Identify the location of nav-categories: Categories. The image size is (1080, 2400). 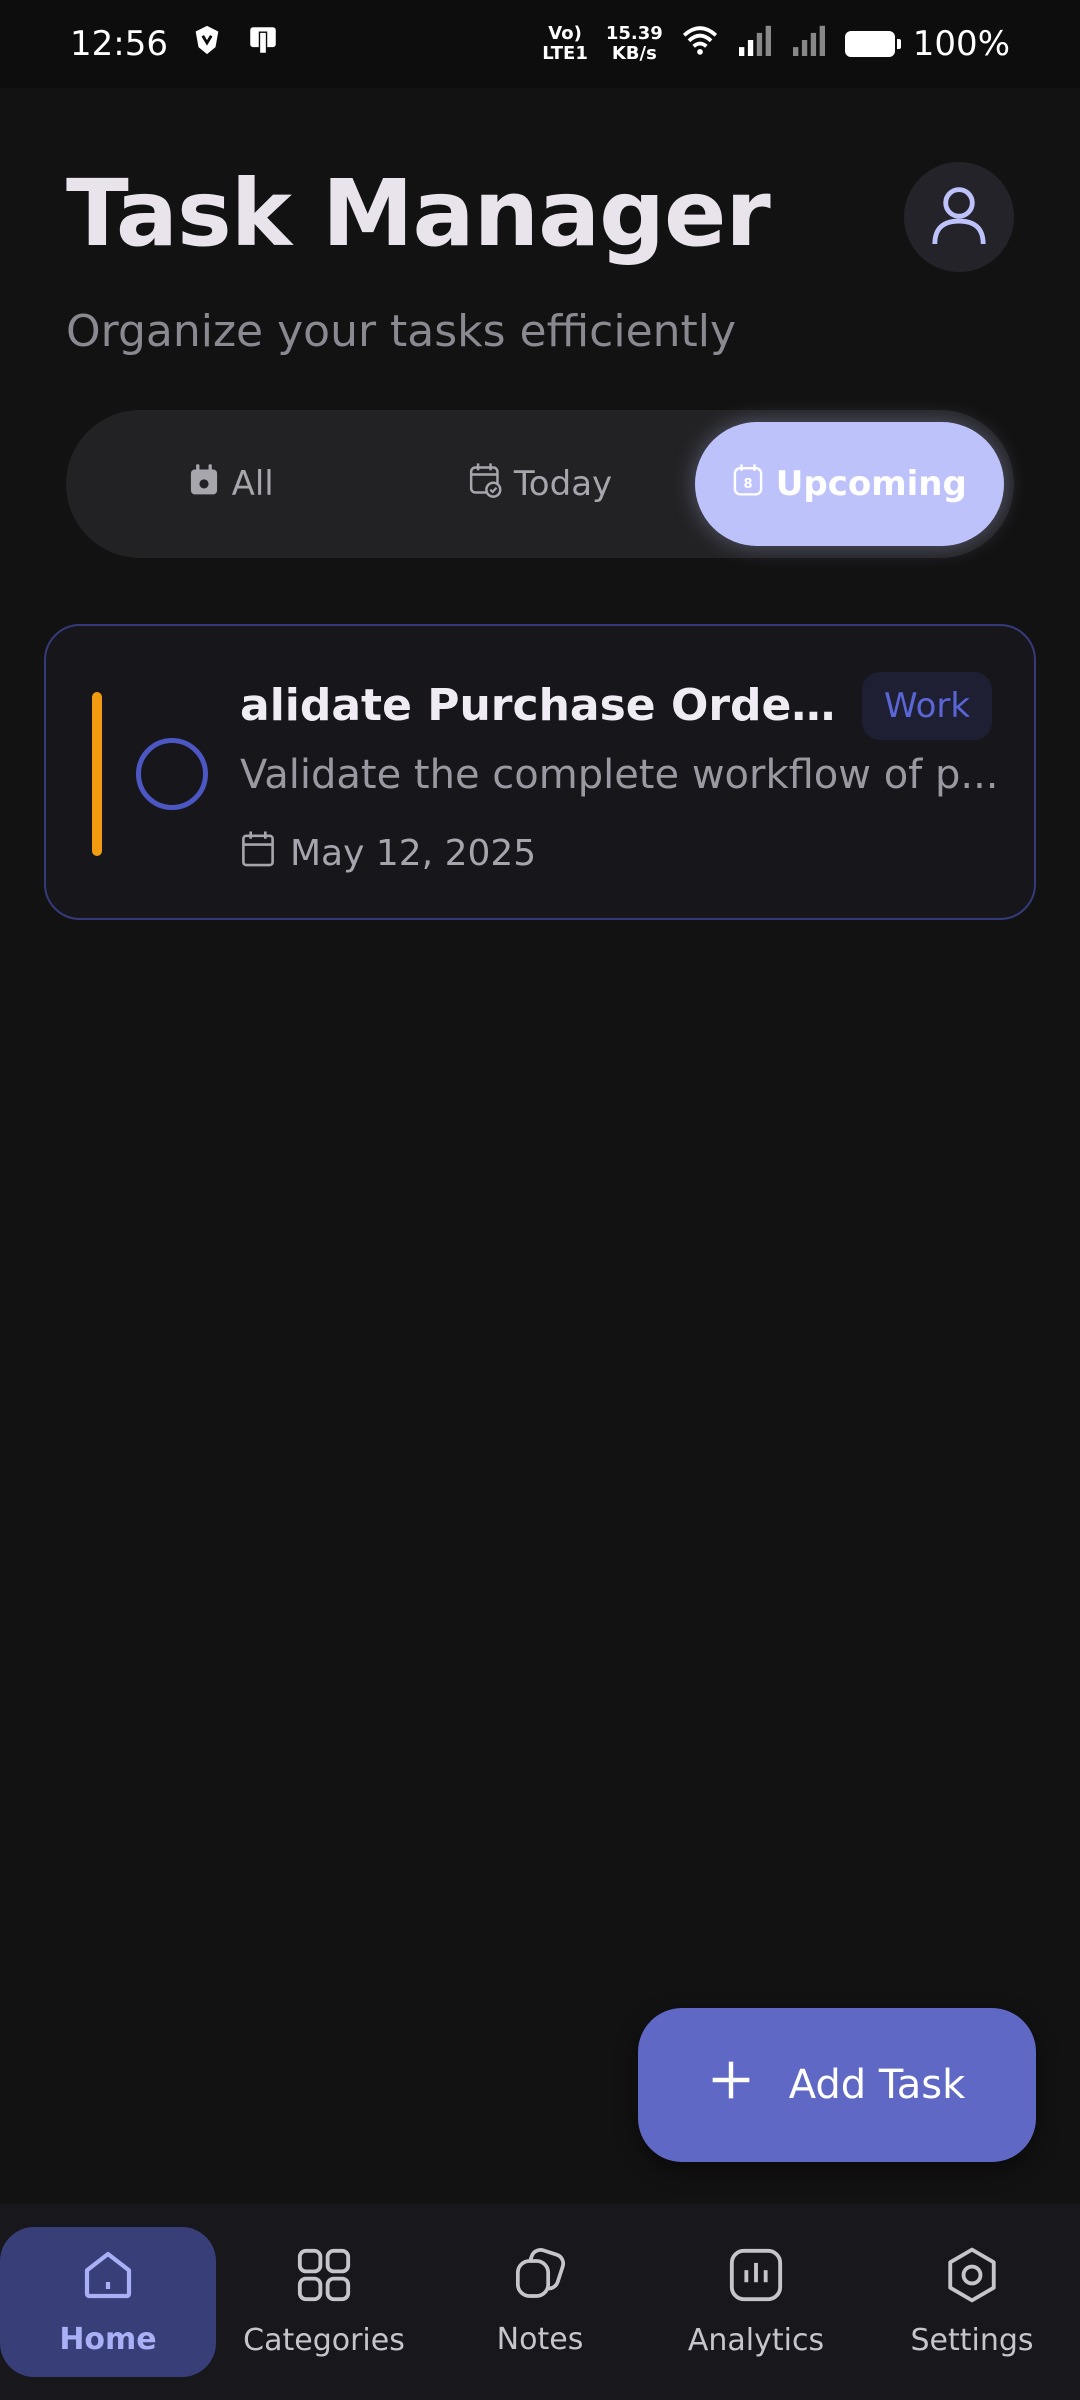
(324, 2302).